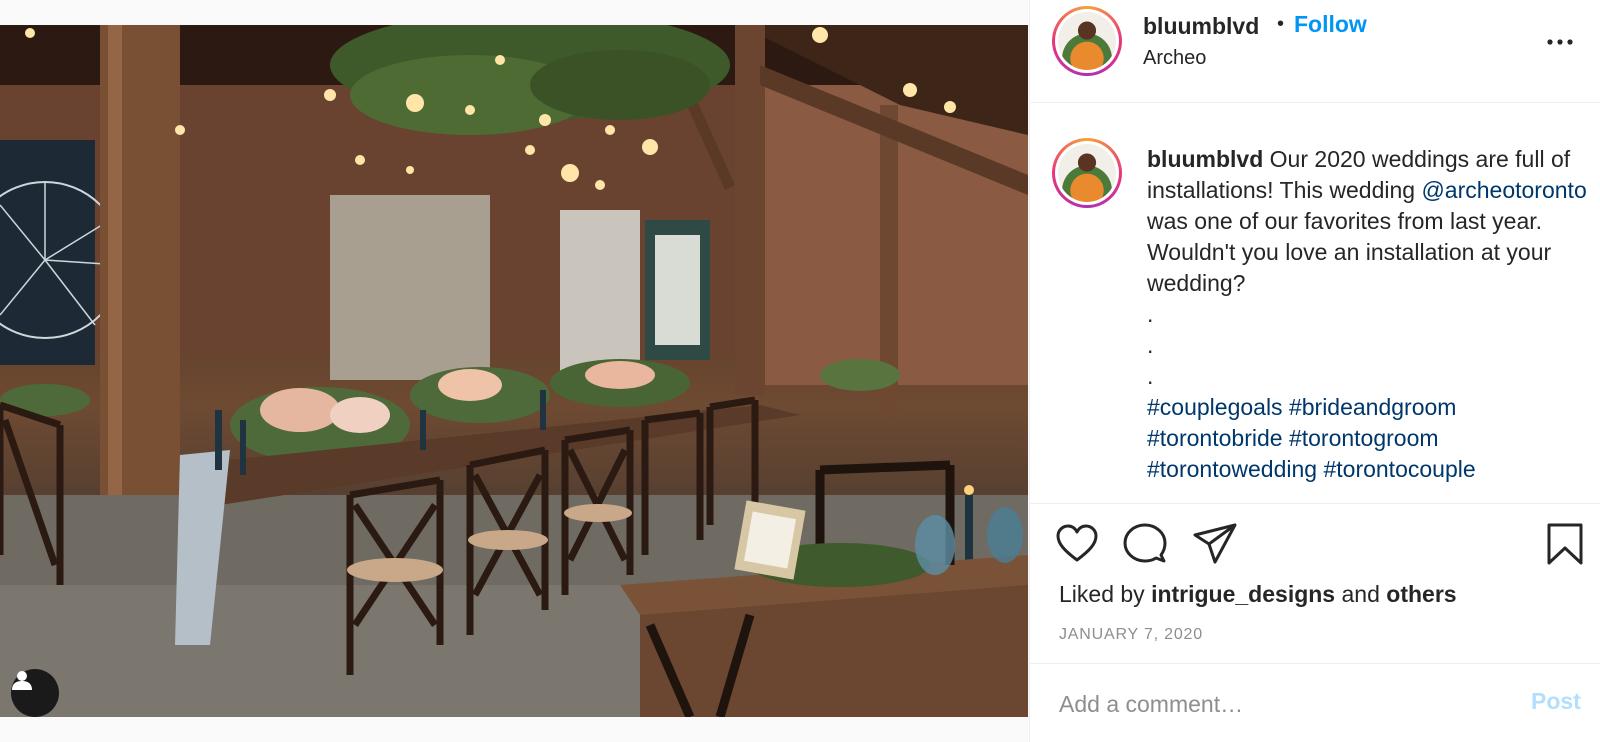 This screenshot has width=1600, height=742. Describe the element at coordinates (1565, 544) in the screenshot. I see `bookmark-icon` at that location.